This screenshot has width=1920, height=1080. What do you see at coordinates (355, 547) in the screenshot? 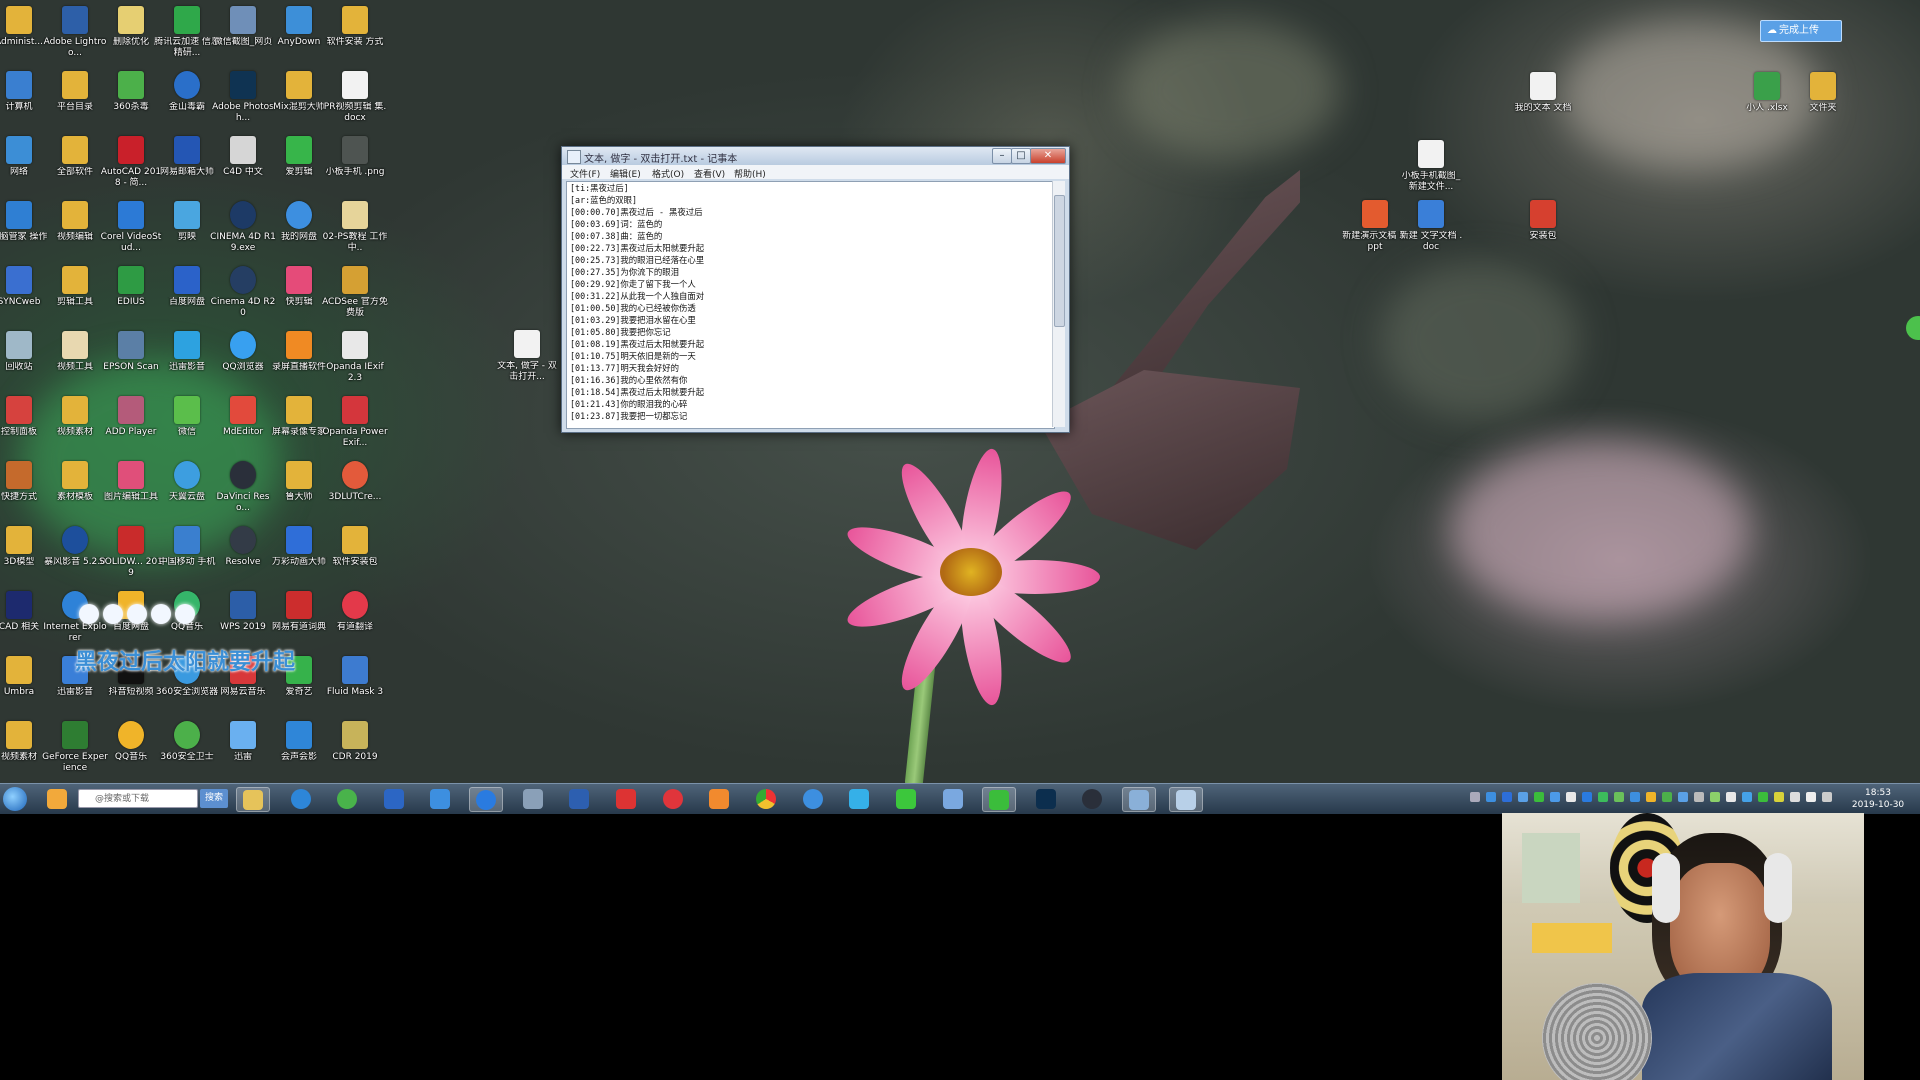
I see `desktop-icon: 软件安装包` at bounding box center [355, 547].